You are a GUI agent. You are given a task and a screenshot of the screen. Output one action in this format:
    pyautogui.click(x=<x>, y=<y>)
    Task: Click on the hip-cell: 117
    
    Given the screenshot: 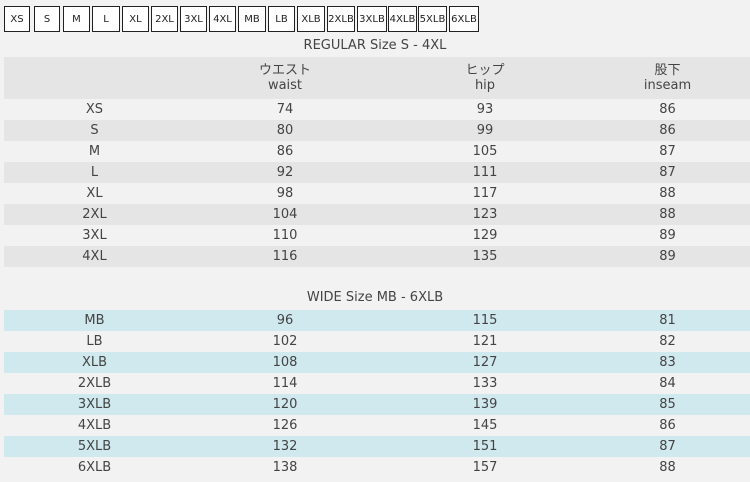 What is the action you would take?
    pyautogui.click(x=485, y=193)
    